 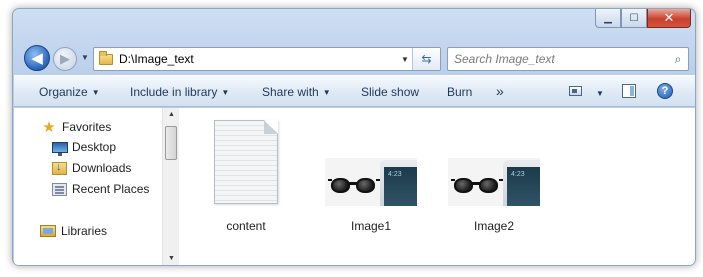 I want to click on refresh-icon: ⇆, so click(x=426, y=59).